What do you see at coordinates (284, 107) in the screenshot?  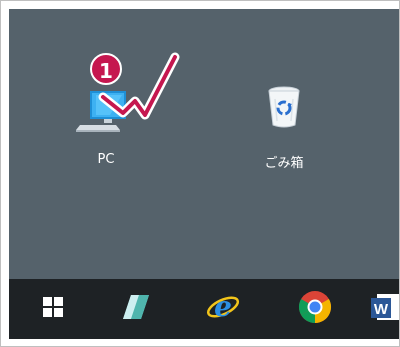 I see `recycle-bin-icon` at bounding box center [284, 107].